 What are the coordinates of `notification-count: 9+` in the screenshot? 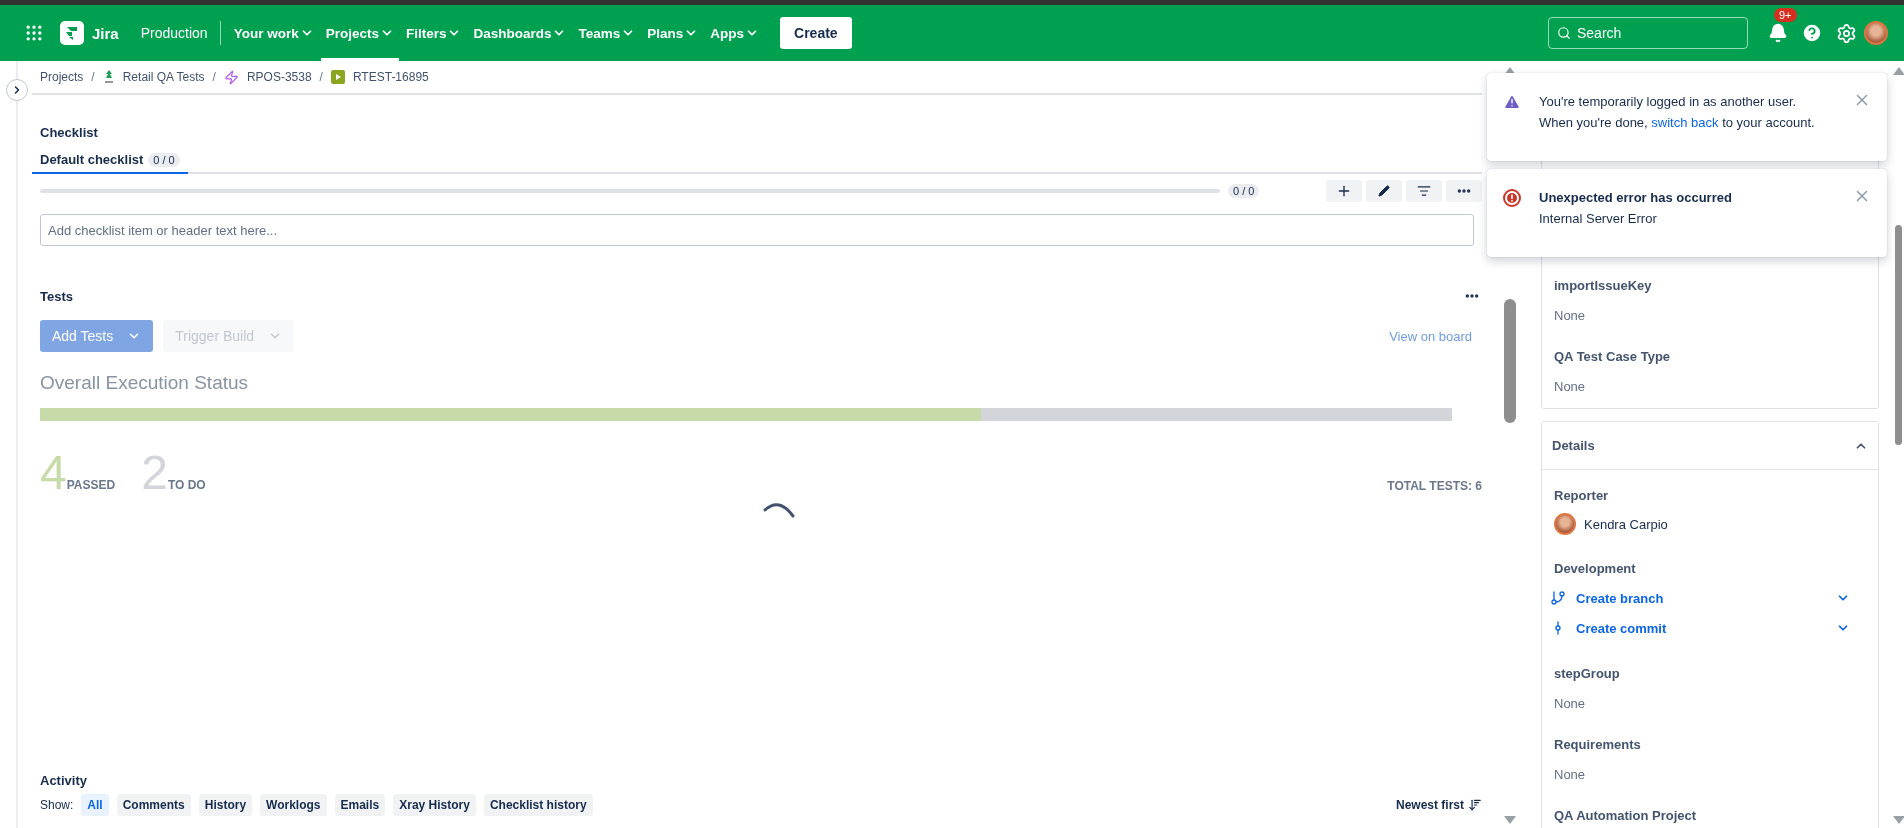 It's located at (1785, 15).